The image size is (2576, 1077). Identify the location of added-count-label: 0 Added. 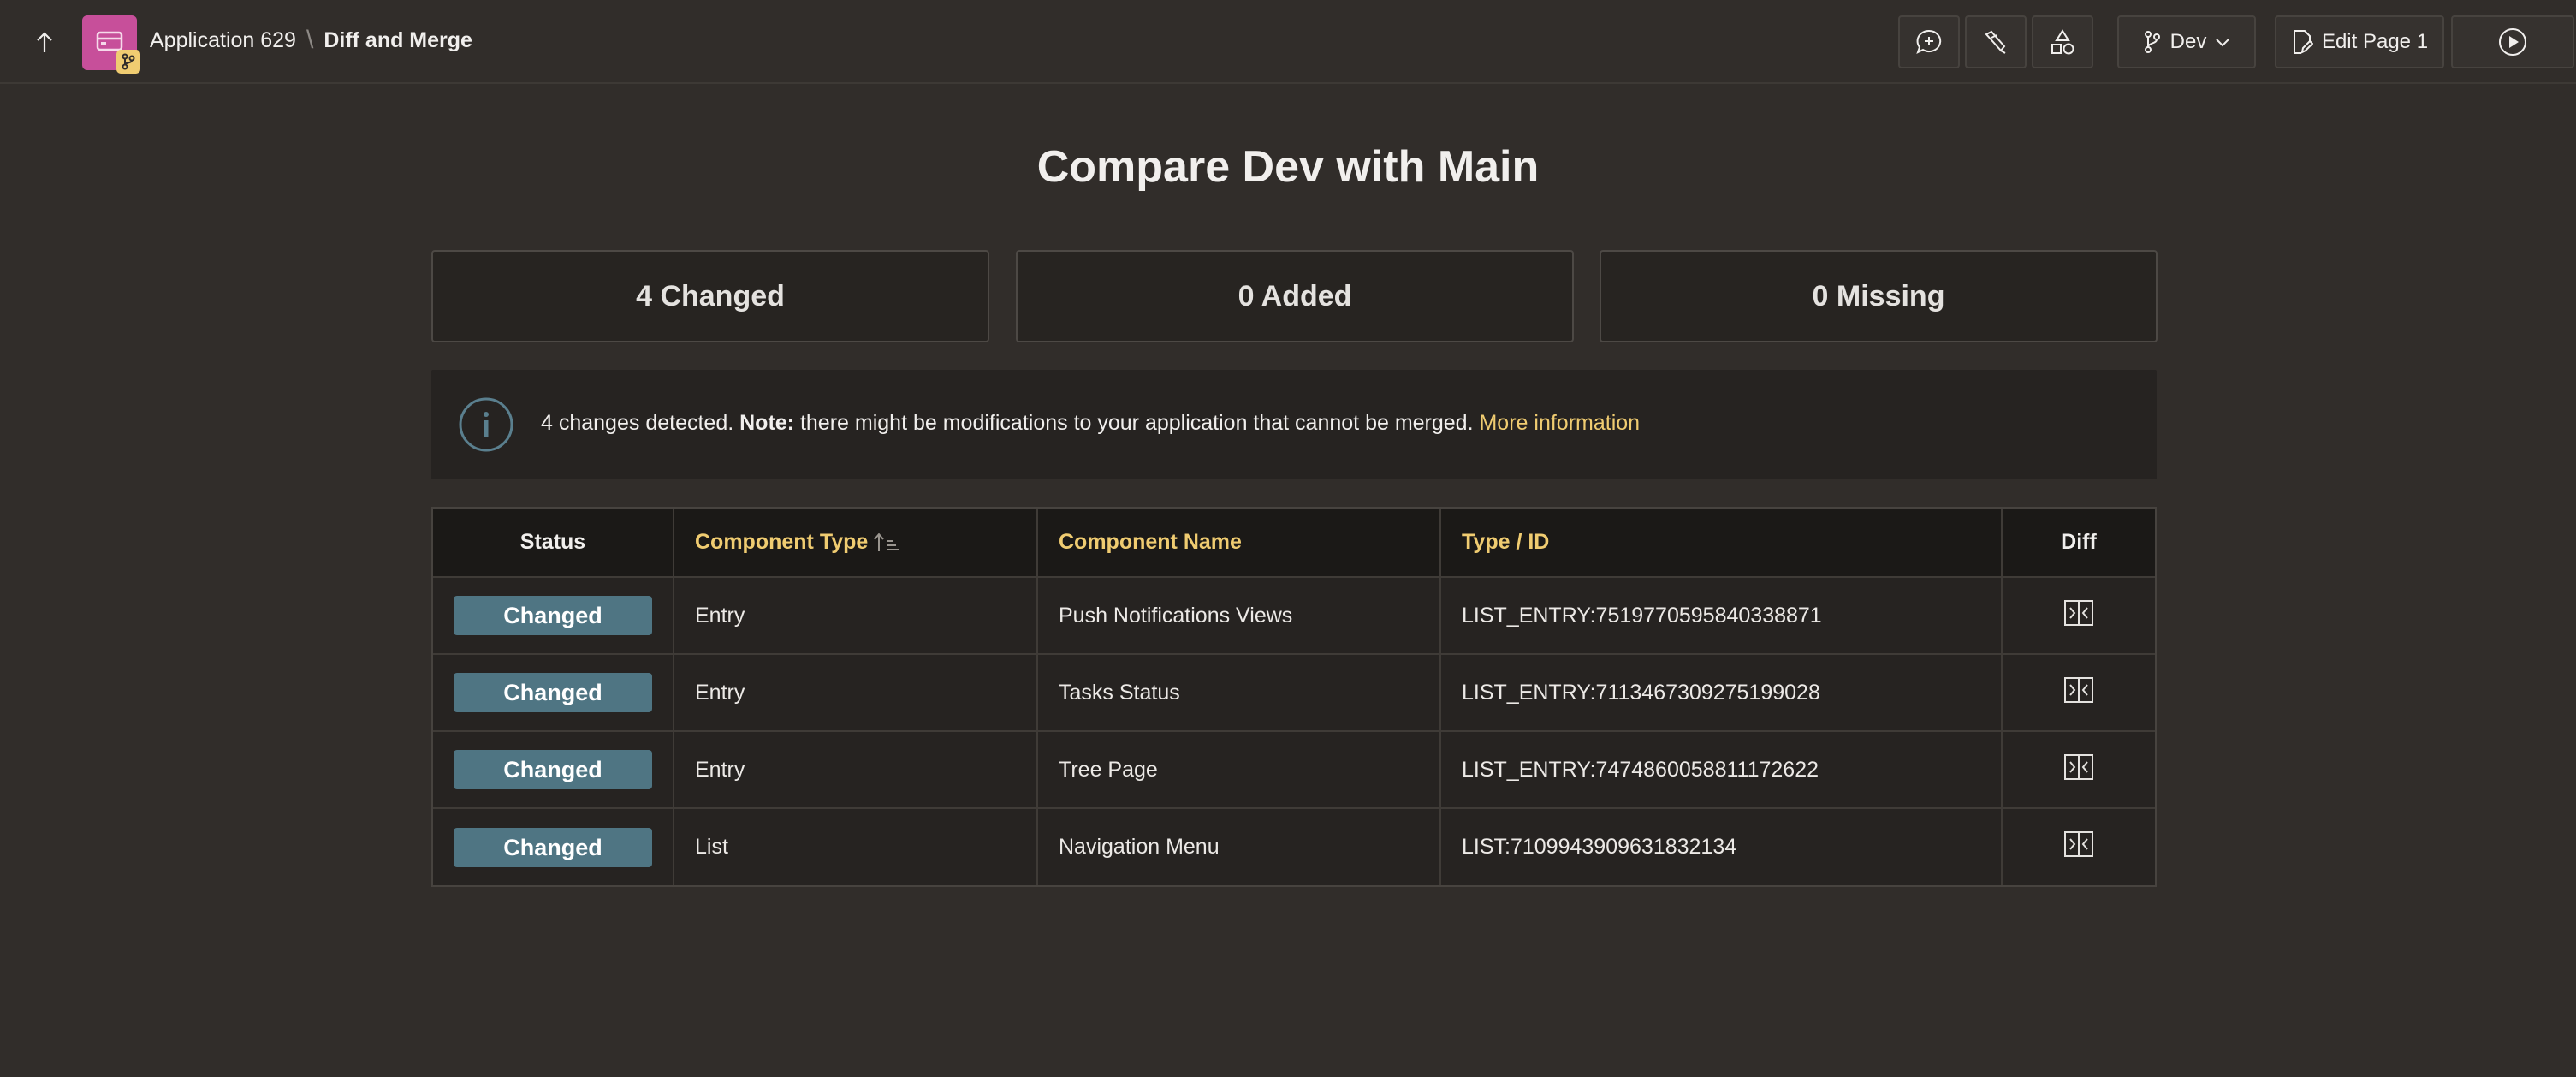
(1295, 295).